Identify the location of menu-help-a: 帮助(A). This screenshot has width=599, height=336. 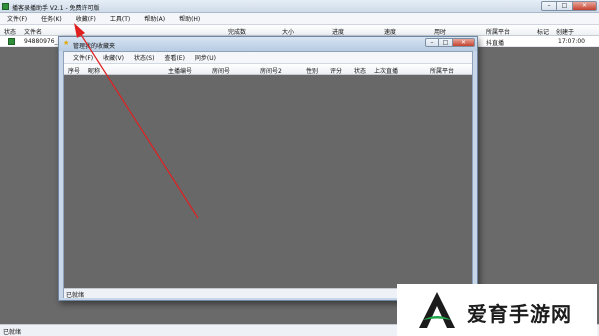
(154, 18).